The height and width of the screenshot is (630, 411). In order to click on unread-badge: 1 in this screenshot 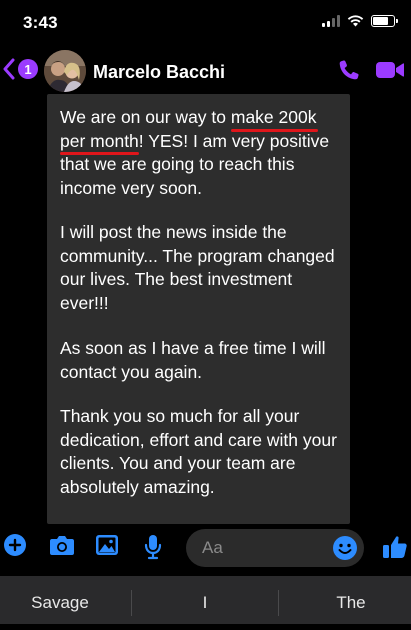, I will do `click(28, 69)`.